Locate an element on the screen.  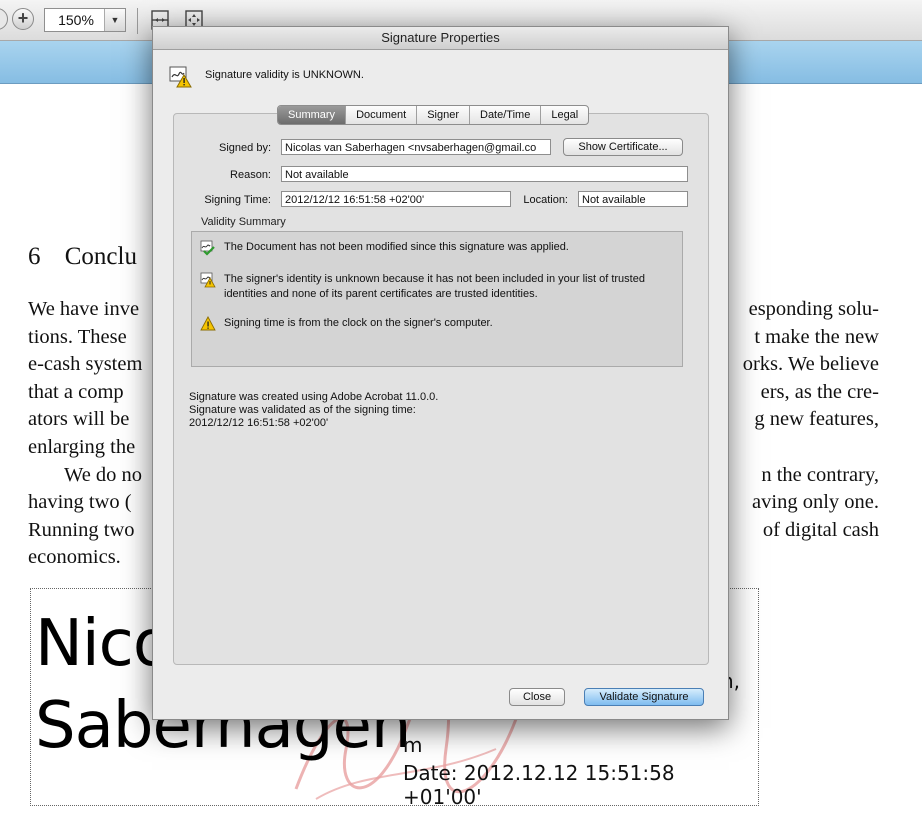
tab-legal: Legal is located at coordinates (564, 115).